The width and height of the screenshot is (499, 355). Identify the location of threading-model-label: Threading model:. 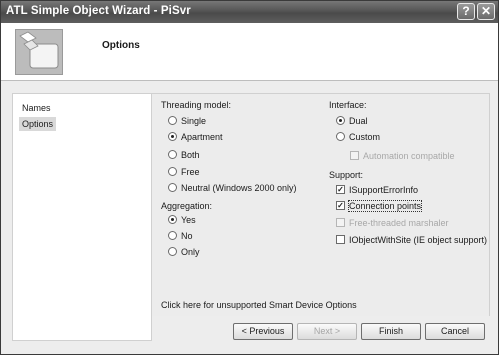
(196, 105).